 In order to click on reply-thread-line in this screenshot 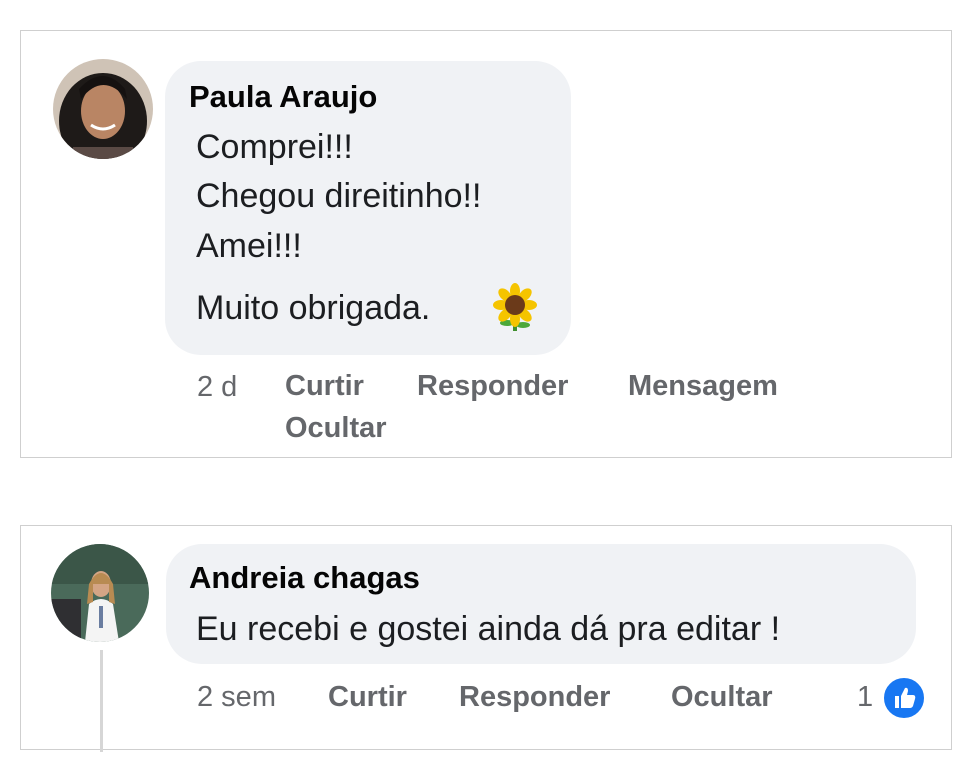, I will do `click(101, 701)`.